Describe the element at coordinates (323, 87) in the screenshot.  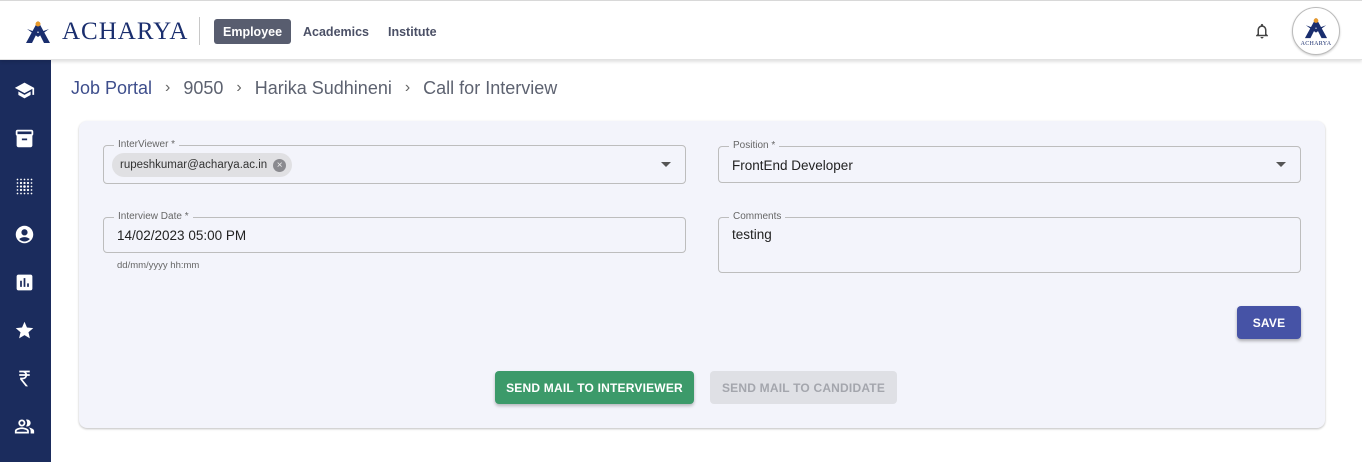
I see `breadcrumb-candidate: Harika Sudhineni` at that location.